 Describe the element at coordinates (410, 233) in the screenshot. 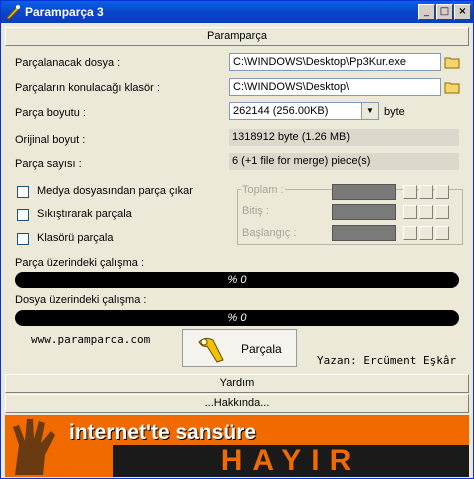

I see `start-spin-a` at that location.